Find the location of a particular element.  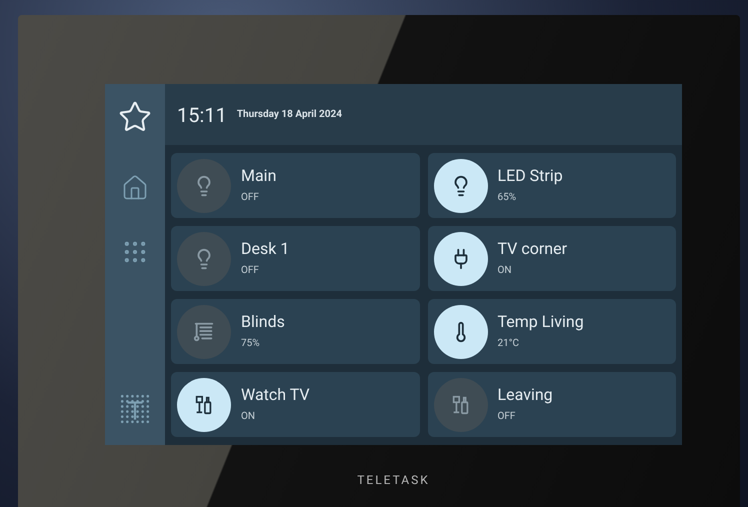

device-tile: TV corner ON is located at coordinates (552, 258).